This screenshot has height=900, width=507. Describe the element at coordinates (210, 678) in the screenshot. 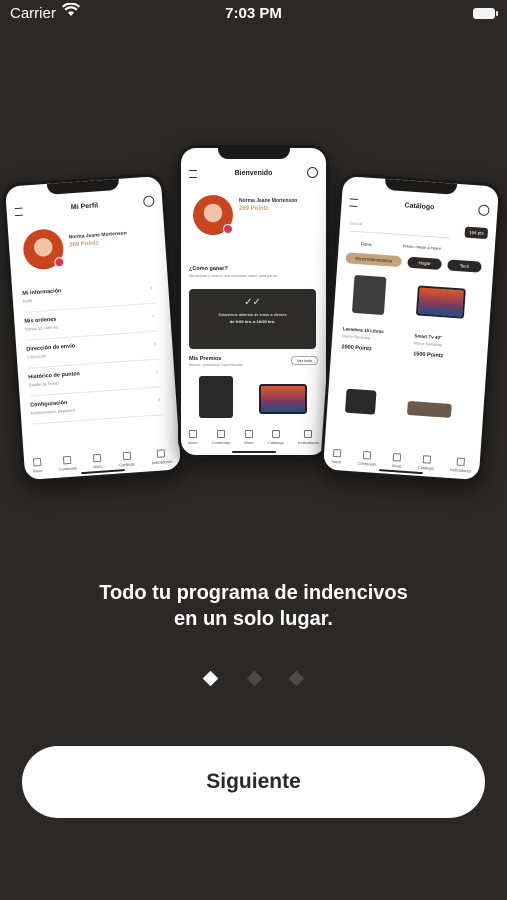

I see `page-dot-active` at that location.